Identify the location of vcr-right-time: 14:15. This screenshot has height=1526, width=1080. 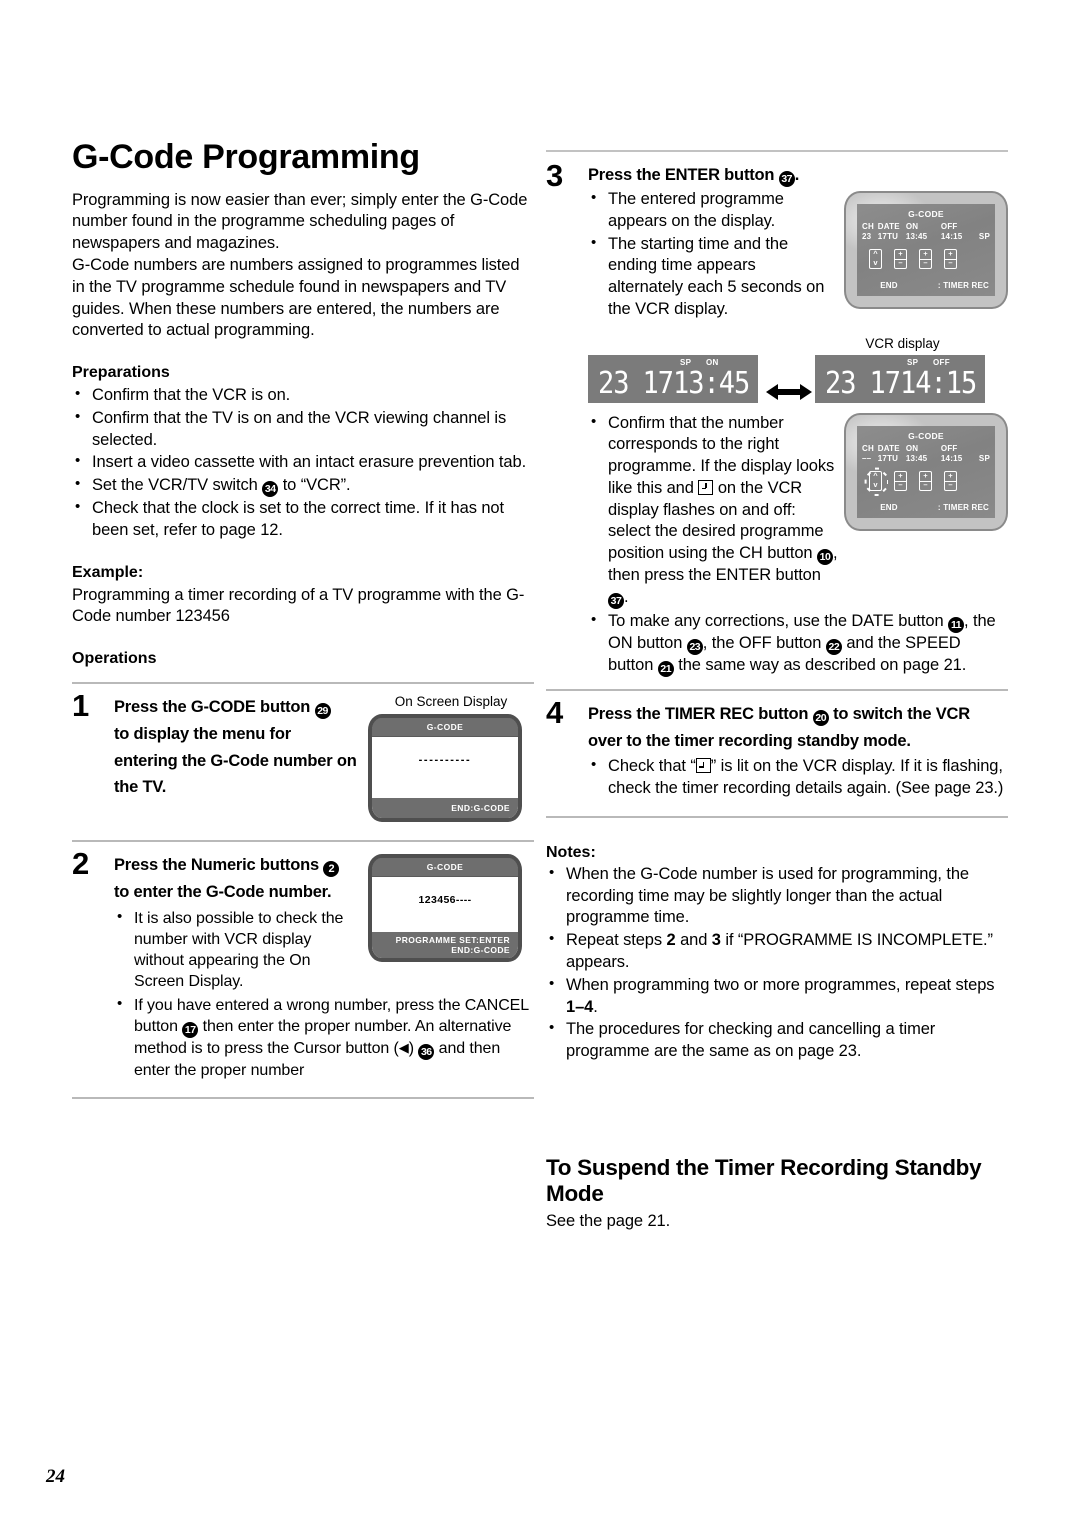
(938, 383).